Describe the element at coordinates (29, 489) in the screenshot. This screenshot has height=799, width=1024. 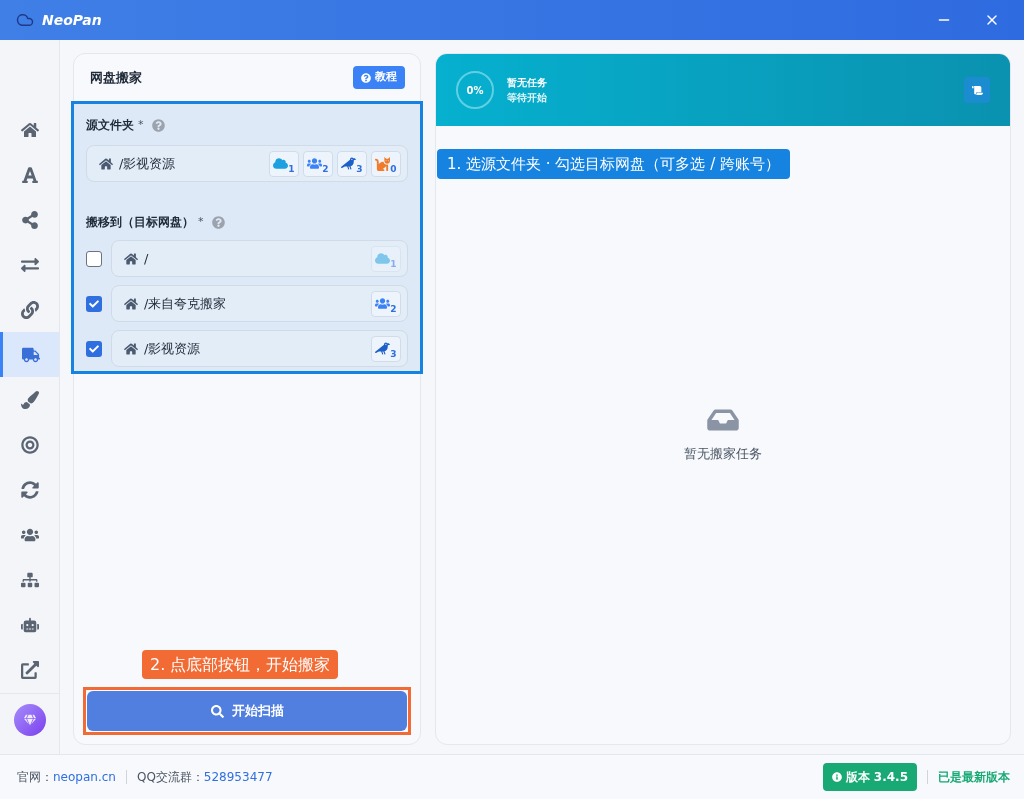
I see `sync-icon` at that location.